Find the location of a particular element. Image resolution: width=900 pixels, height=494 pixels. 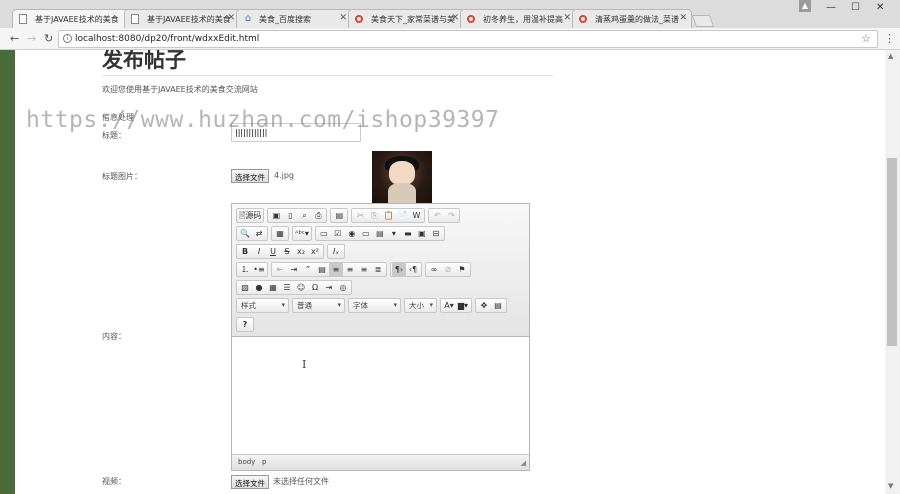

cut-icon: ✂ is located at coordinates (360, 215).